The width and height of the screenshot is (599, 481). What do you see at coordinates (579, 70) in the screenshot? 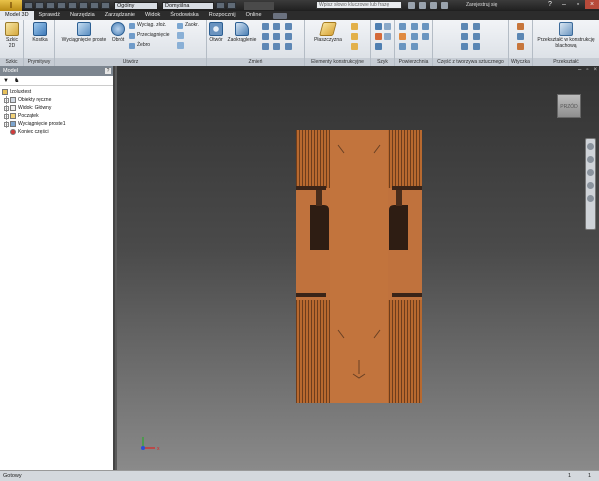
I see `doc-minimize-button: –` at bounding box center [579, 70].